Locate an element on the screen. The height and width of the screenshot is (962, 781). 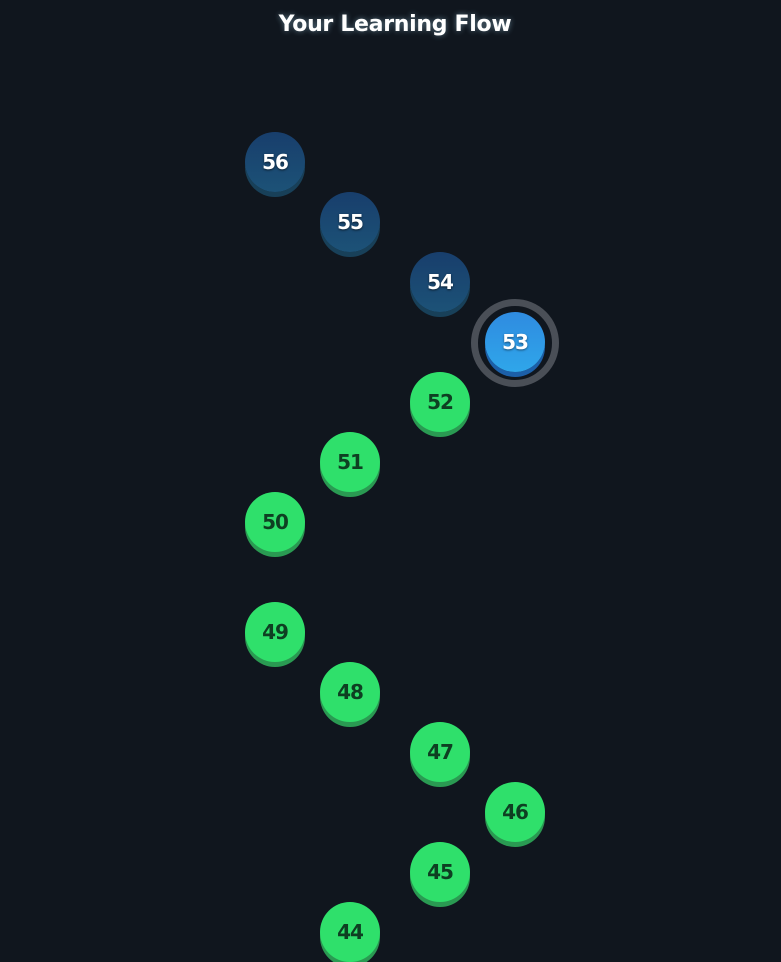
lesson-node-49: 49 is located at coordinates (275, 632).